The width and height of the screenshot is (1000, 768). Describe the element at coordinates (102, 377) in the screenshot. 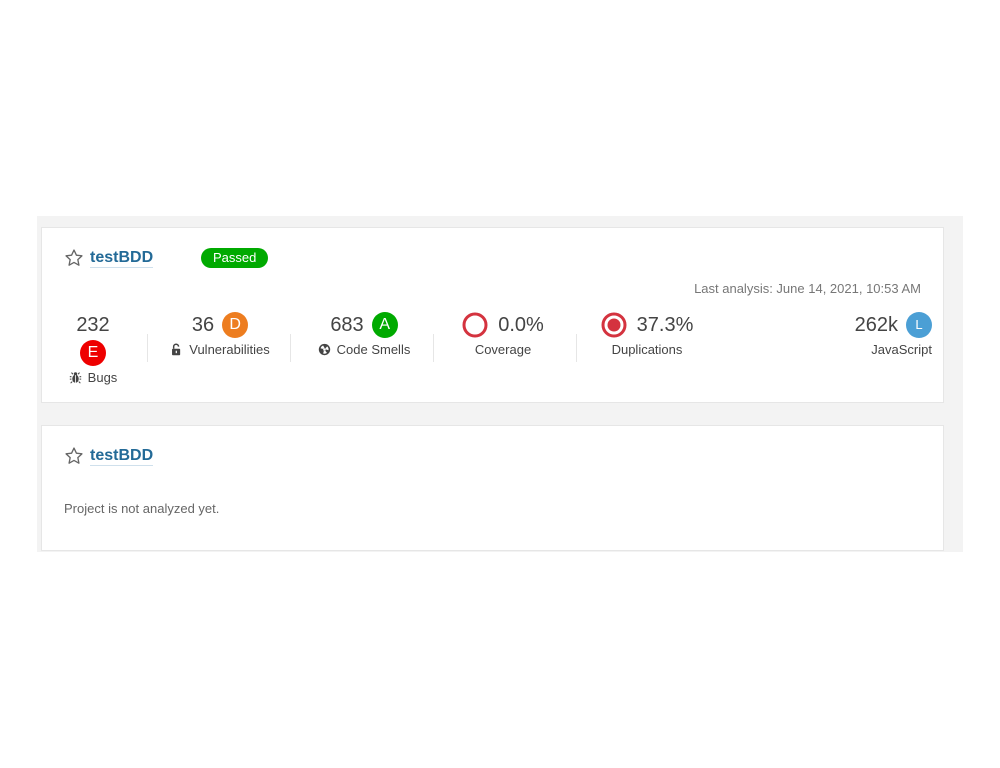

I see `bugs-label: Bugs` at that location.